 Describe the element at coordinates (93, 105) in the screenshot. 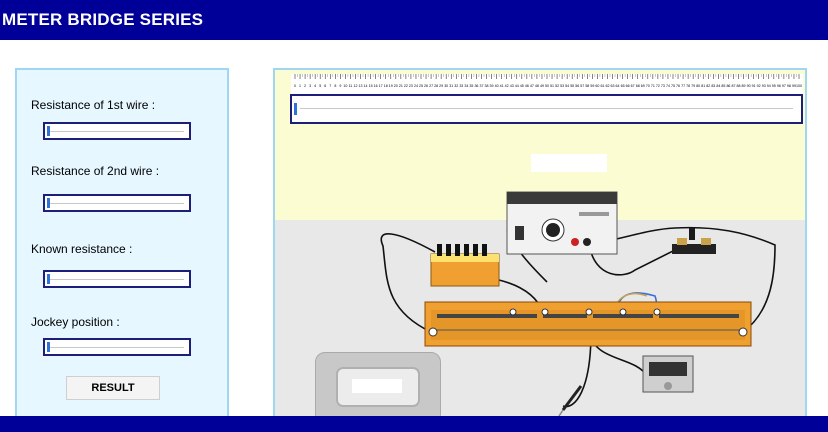

I see `r1-label: Resistance of 1st wire :` at that location.